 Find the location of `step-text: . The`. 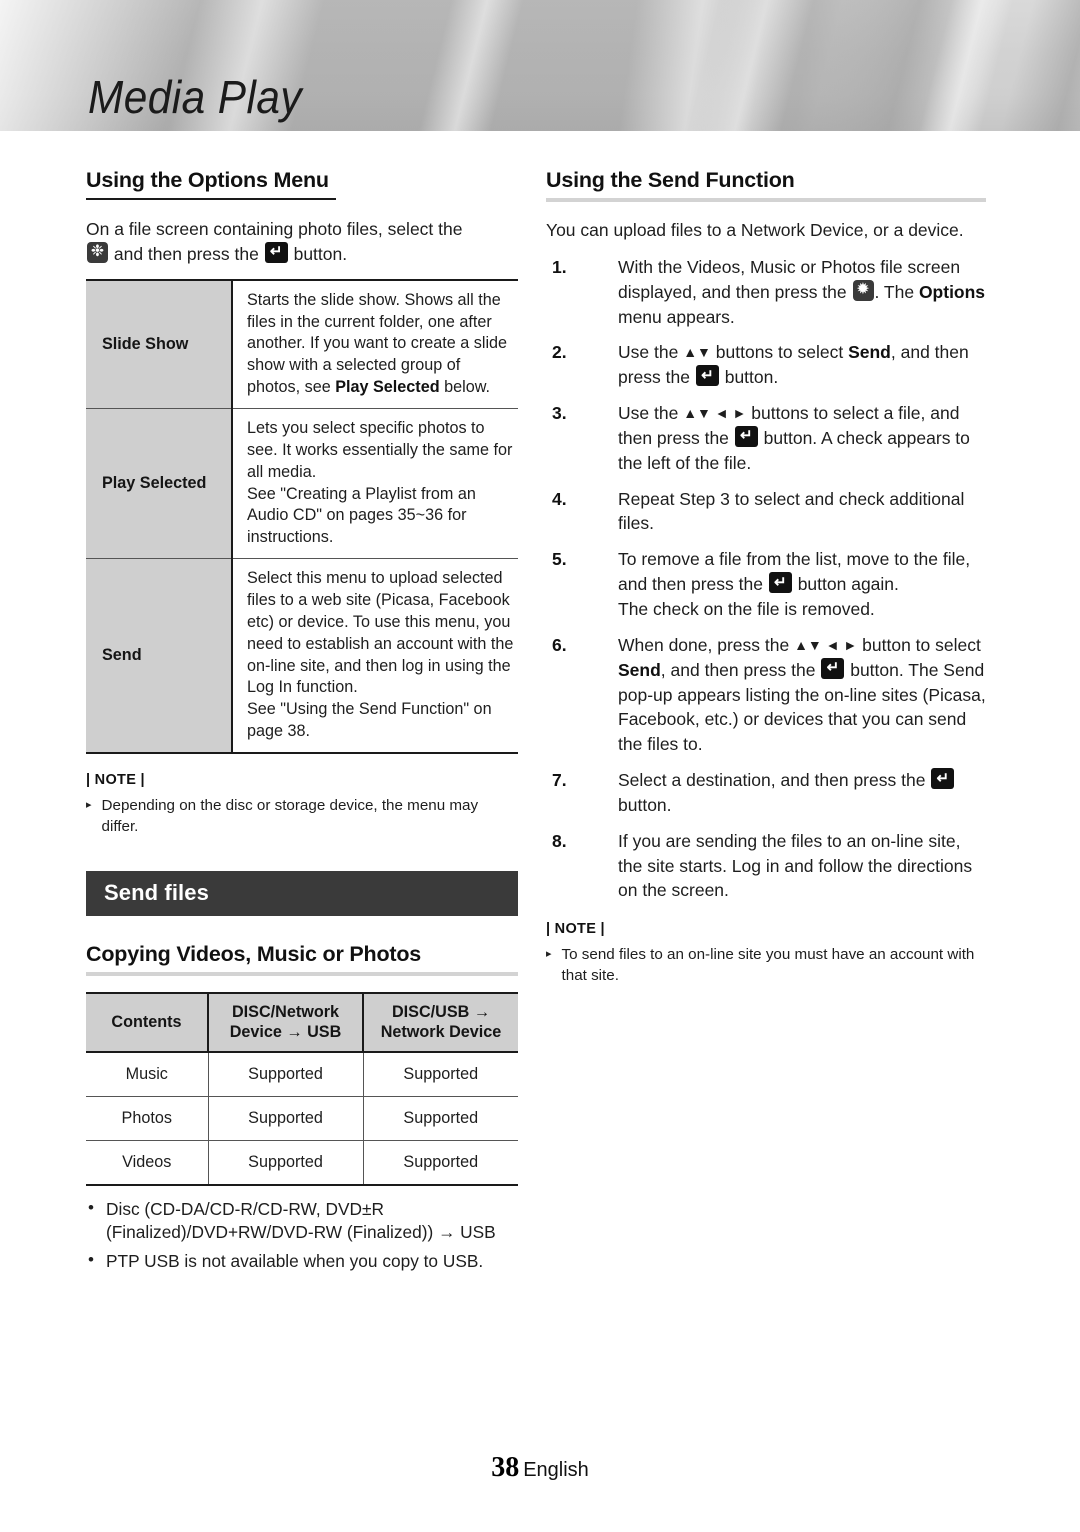

step-text: . The is located at coordinates (896, 291).